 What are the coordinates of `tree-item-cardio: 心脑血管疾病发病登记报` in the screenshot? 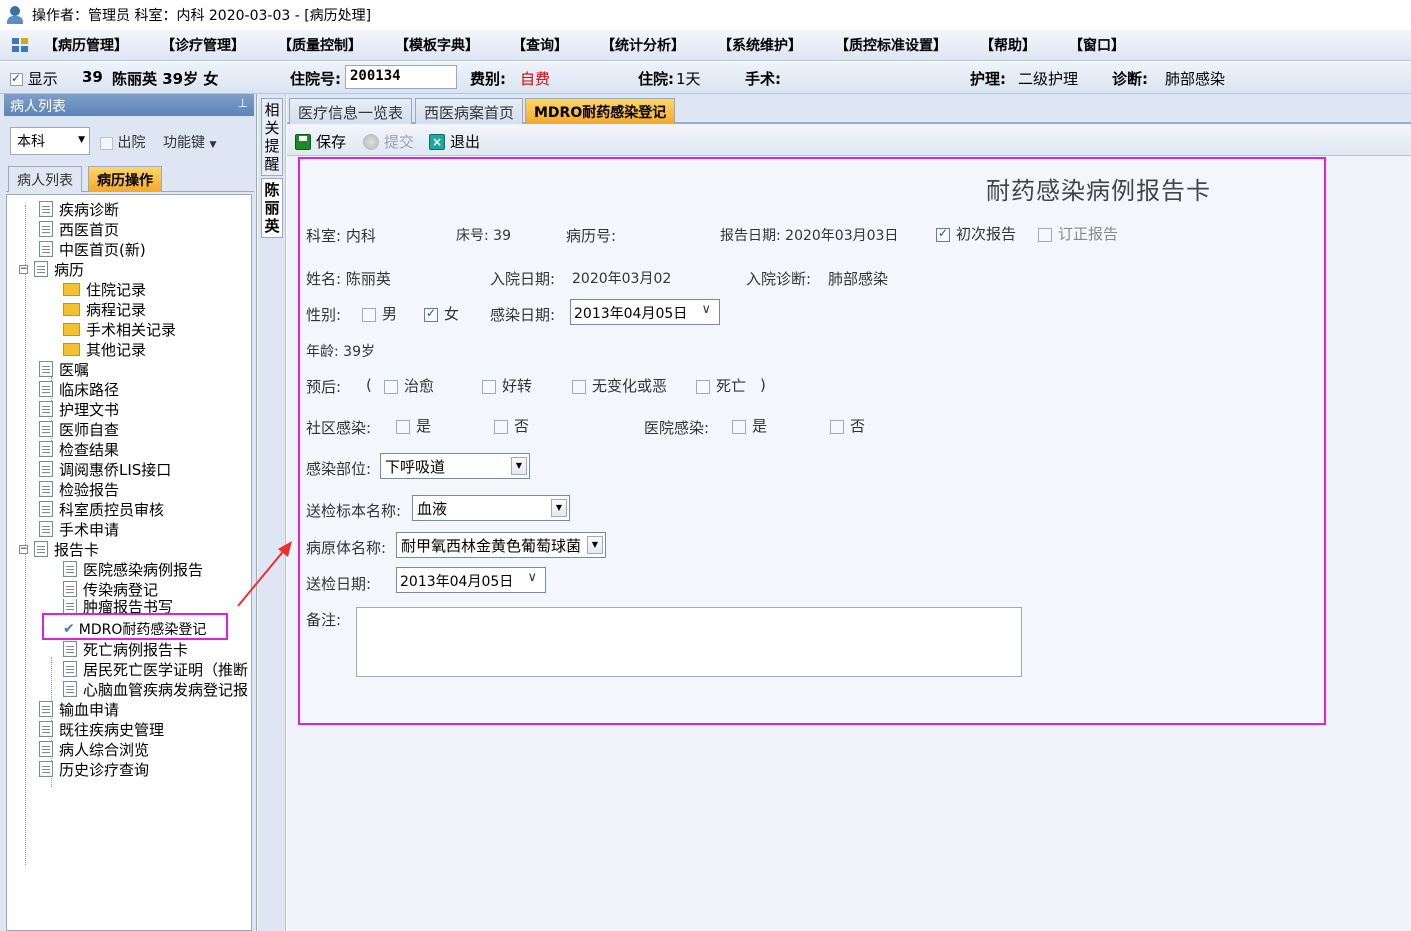 It's located at (155, 689).